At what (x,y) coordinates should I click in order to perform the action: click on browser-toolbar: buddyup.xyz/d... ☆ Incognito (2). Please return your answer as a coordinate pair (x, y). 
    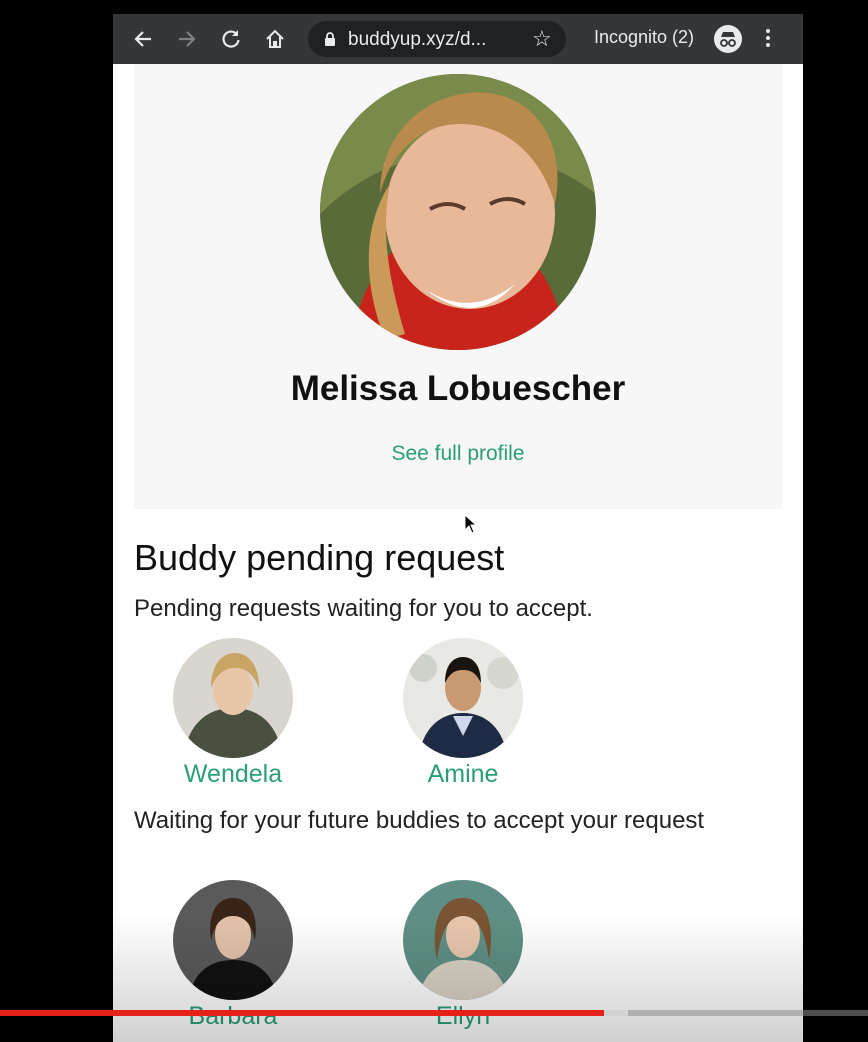
    Looking at the image, I should click on (458, 39).